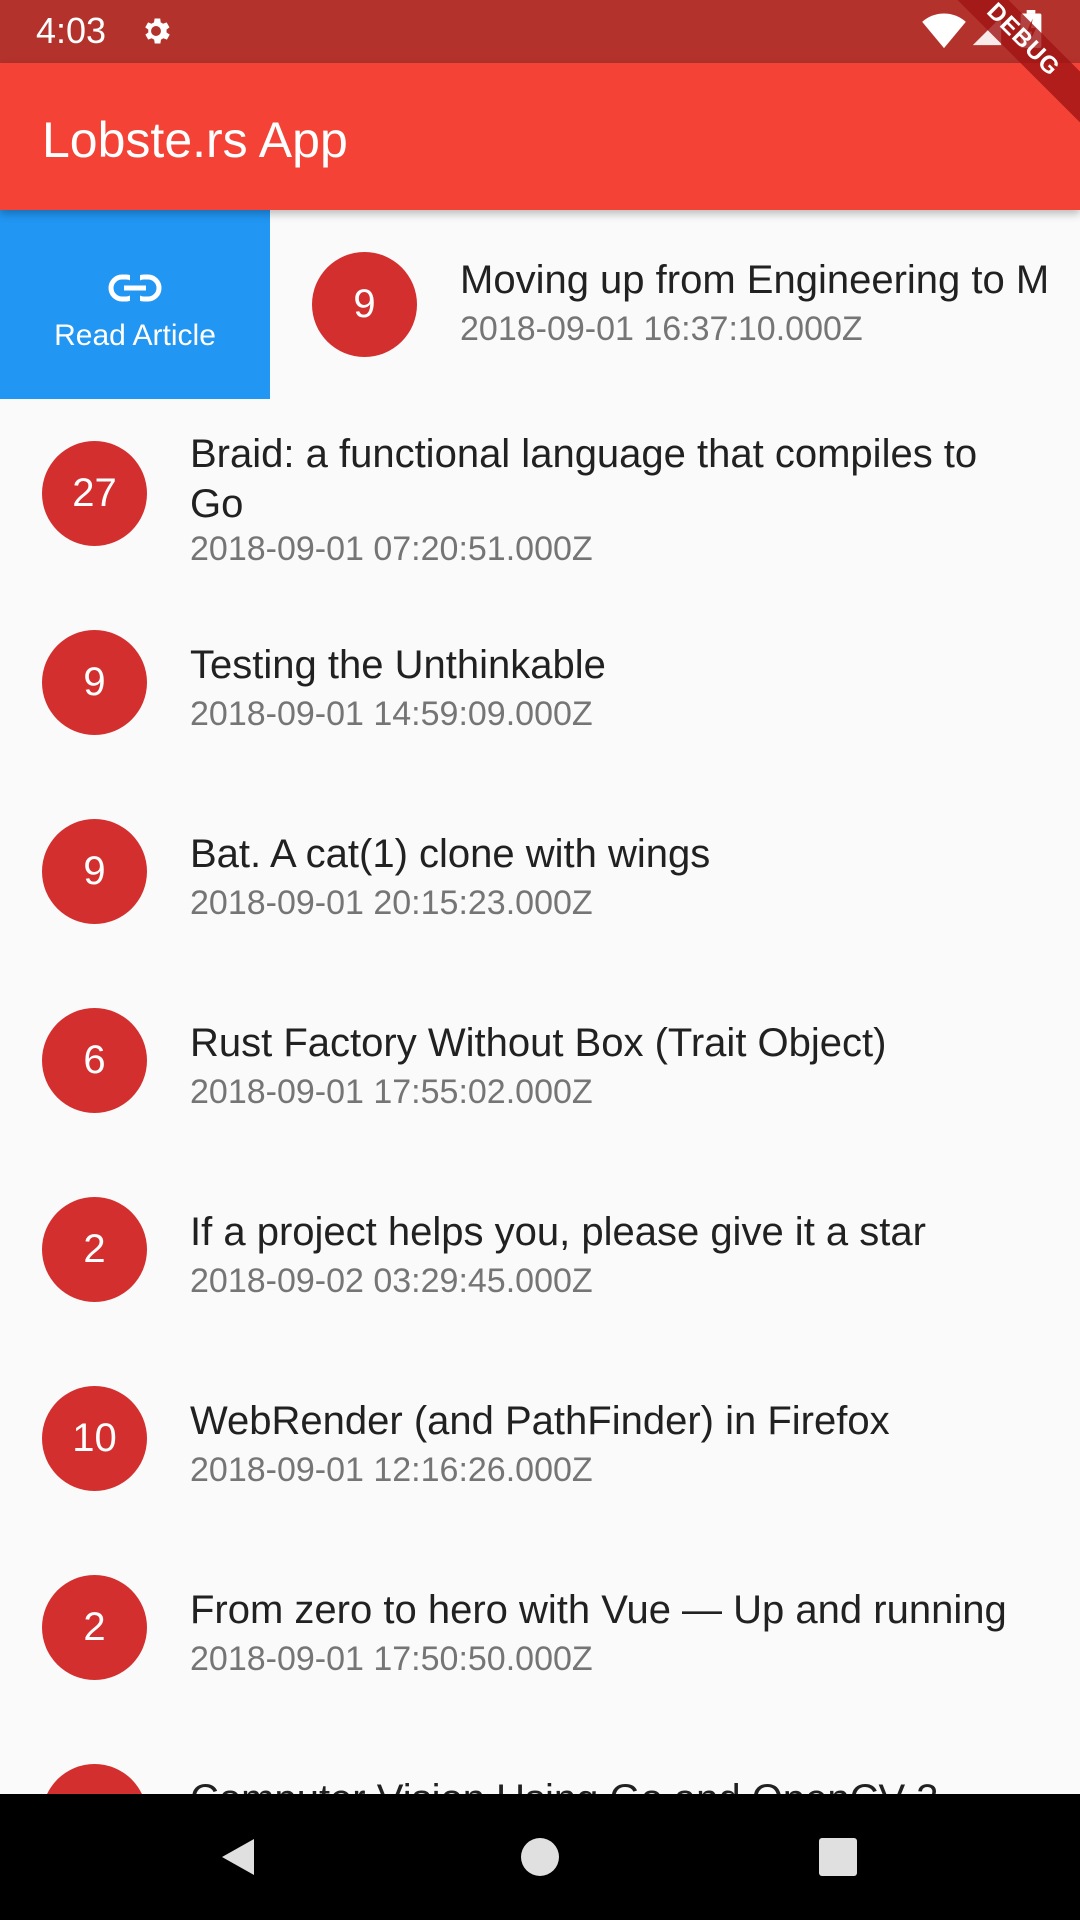 This screenshot has width=1080, height=1920. Describe the element at coordinates (391, 903) in the screenshot. I see `story-date: 2018-09-01 20:15:23.000Z` at that location.